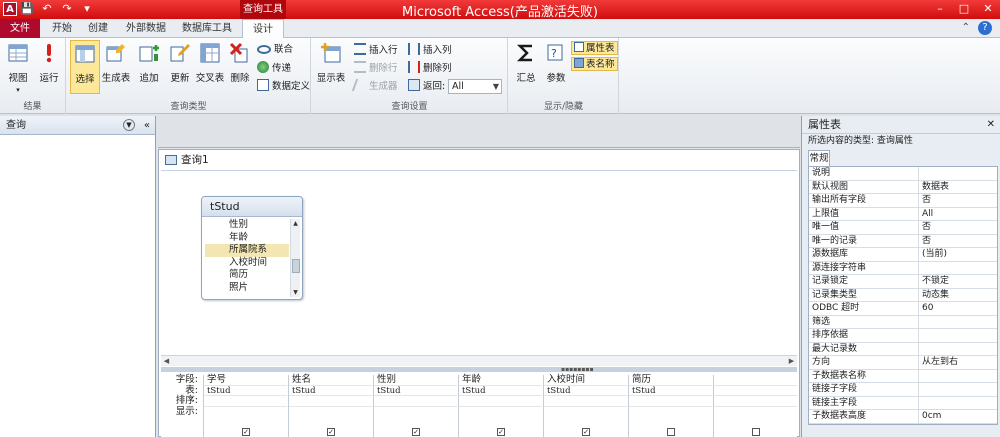 The width and height of the screenshot is (1000, 437). I want to click on union-button: 联合, so click(275, 50).